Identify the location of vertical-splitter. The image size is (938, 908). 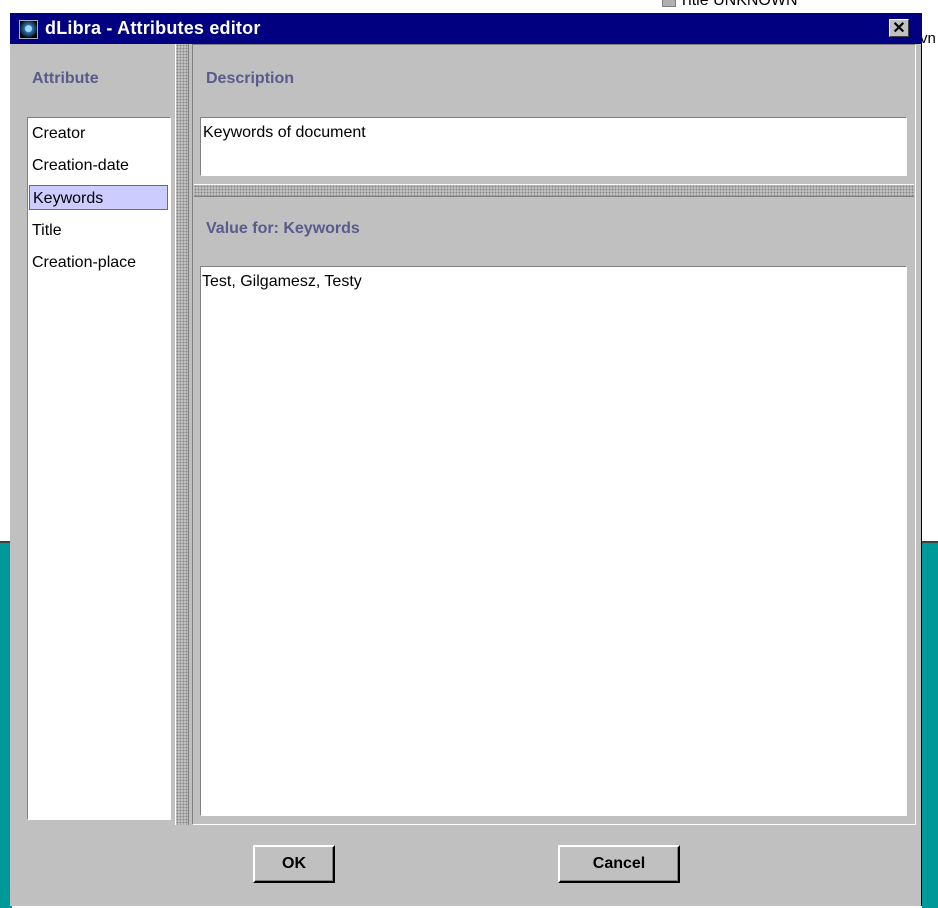
(182, 434).